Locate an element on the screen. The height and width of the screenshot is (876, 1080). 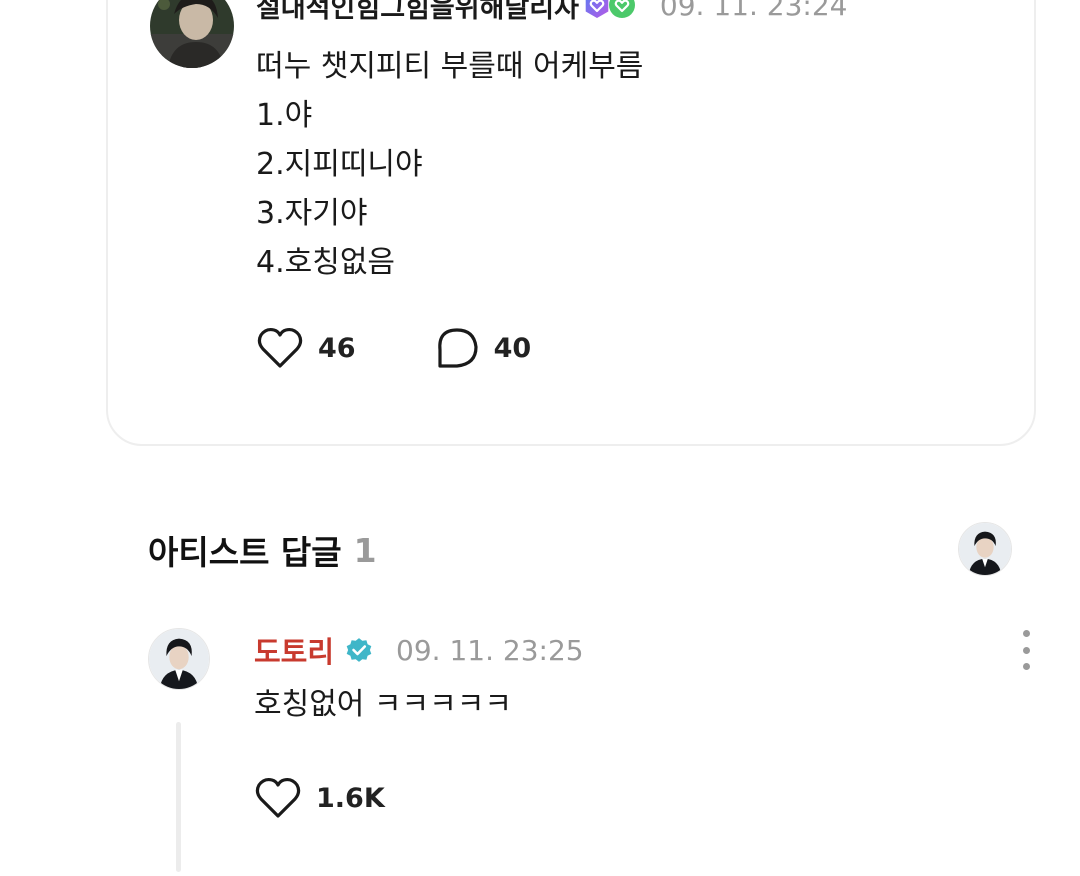
comment-button: 40 is located at coordinates (483, 348).